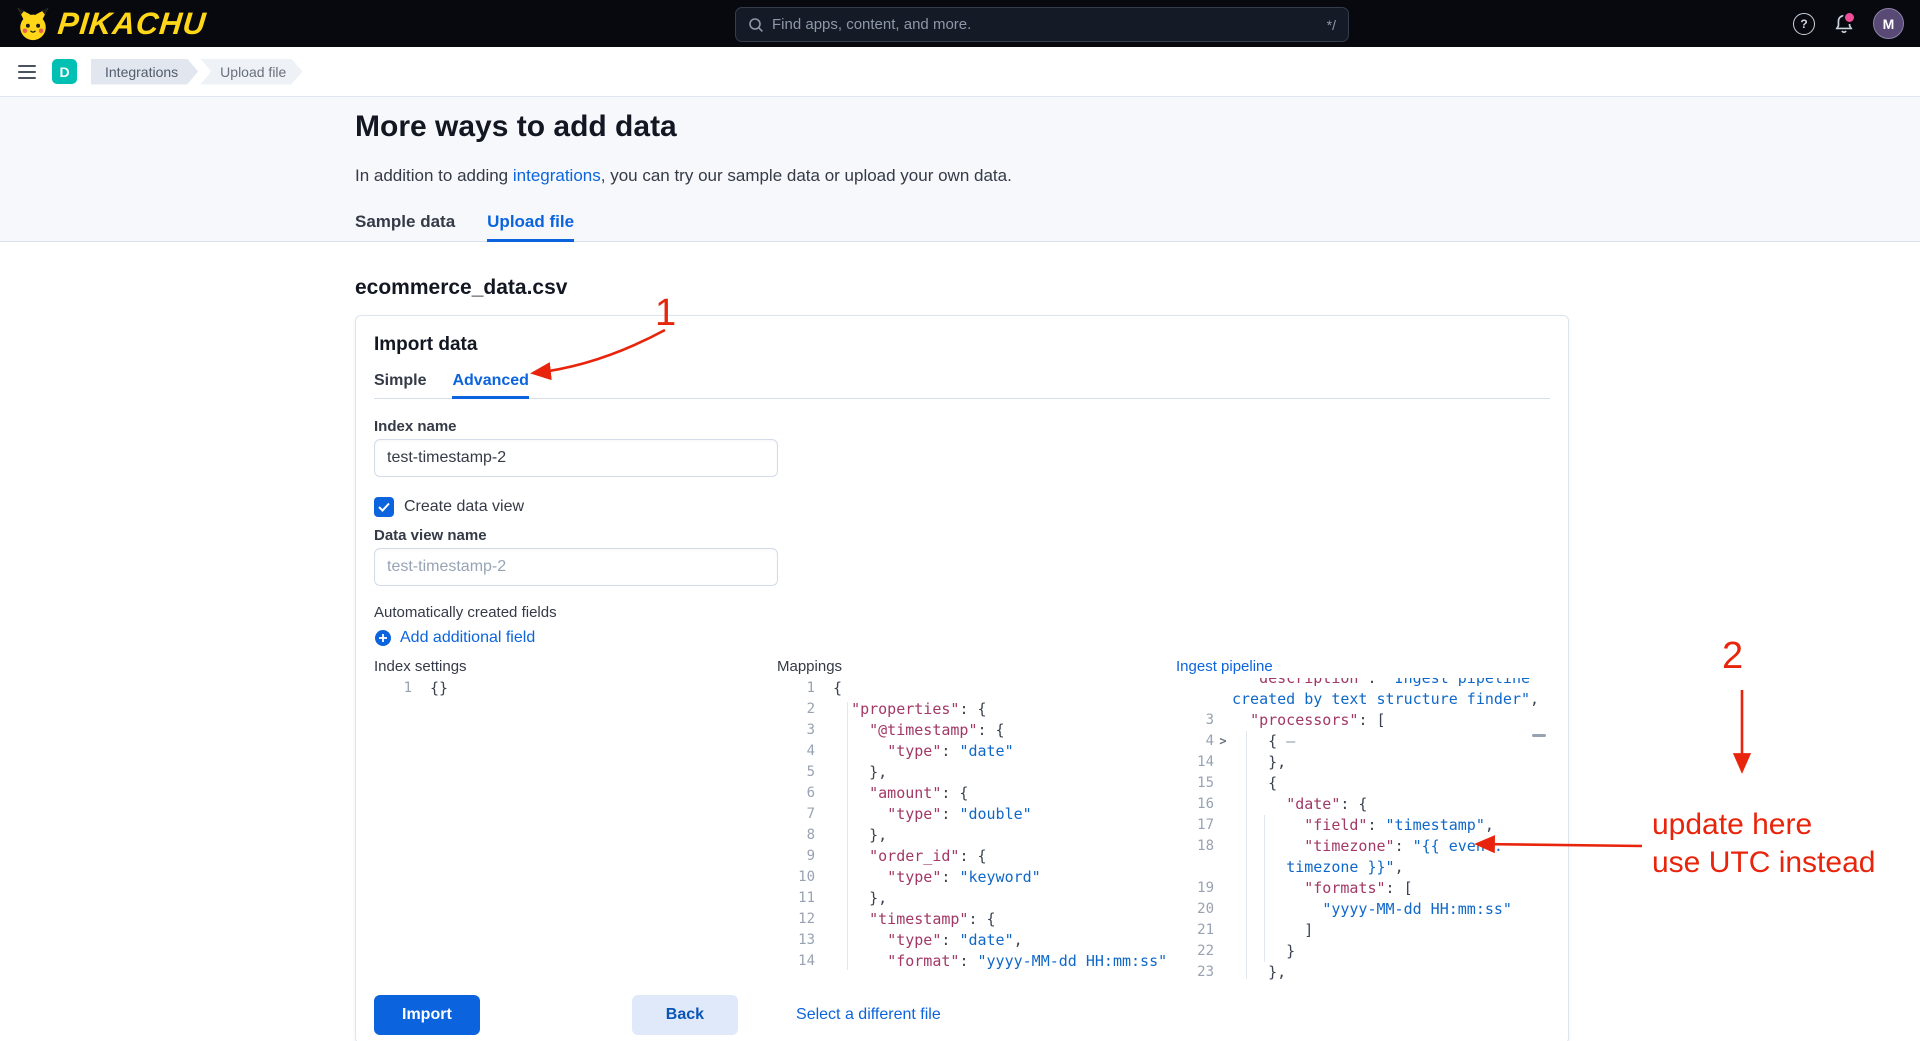  Describe the element at coordinates (415, 426) in the screenshot. I see `index-name-label: Index name` at that location.